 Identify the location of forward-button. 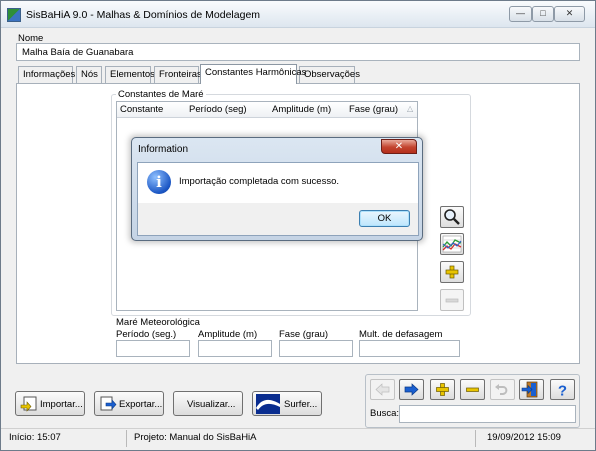
(411, 389).